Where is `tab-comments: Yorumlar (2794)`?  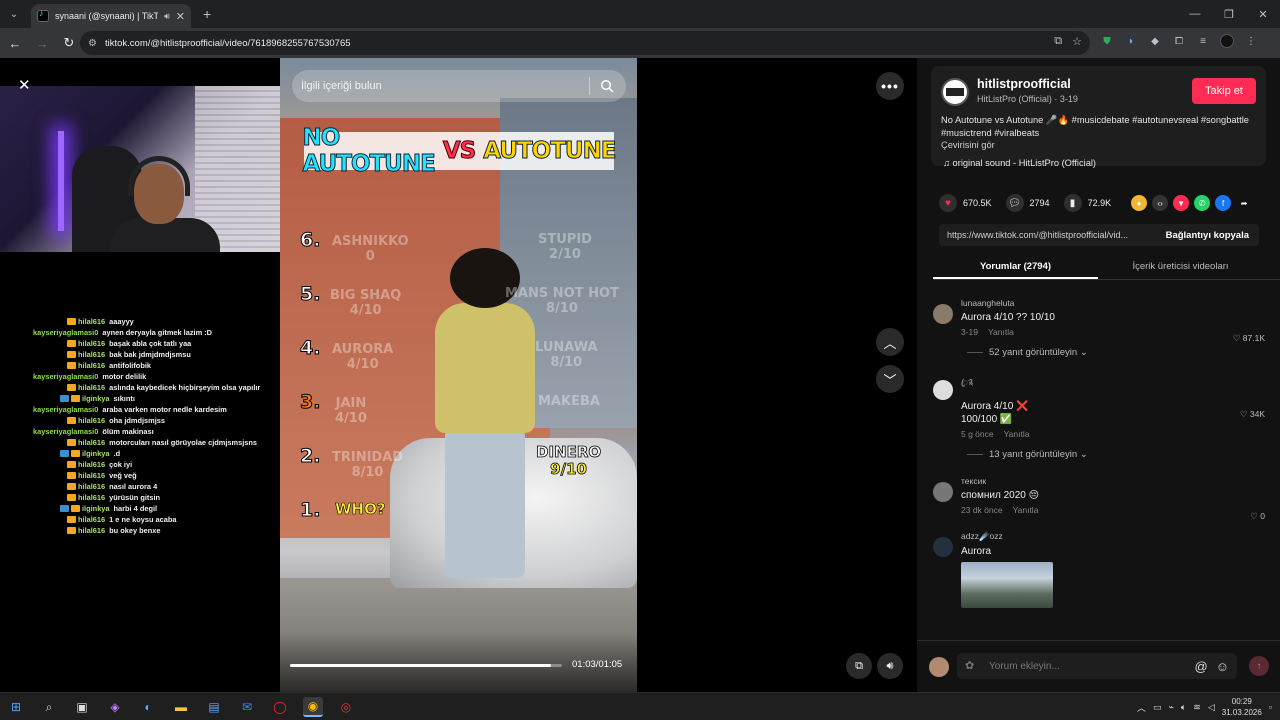 tab-comments: Yorumlar (2794) is located at coordinates (1015, 267).